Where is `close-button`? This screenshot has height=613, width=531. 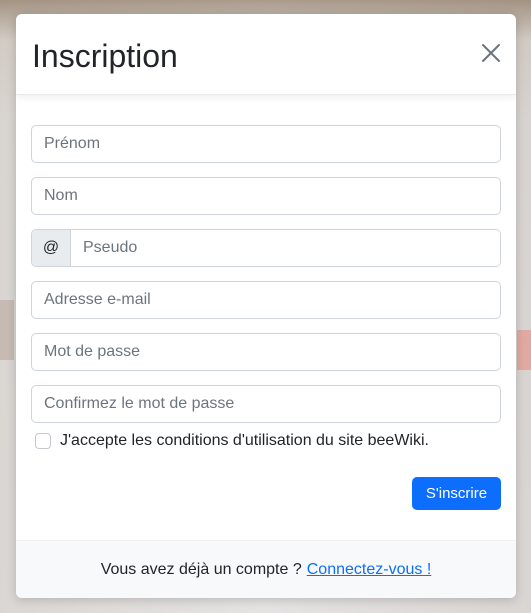
close-button is located at coordinates (491, 53).